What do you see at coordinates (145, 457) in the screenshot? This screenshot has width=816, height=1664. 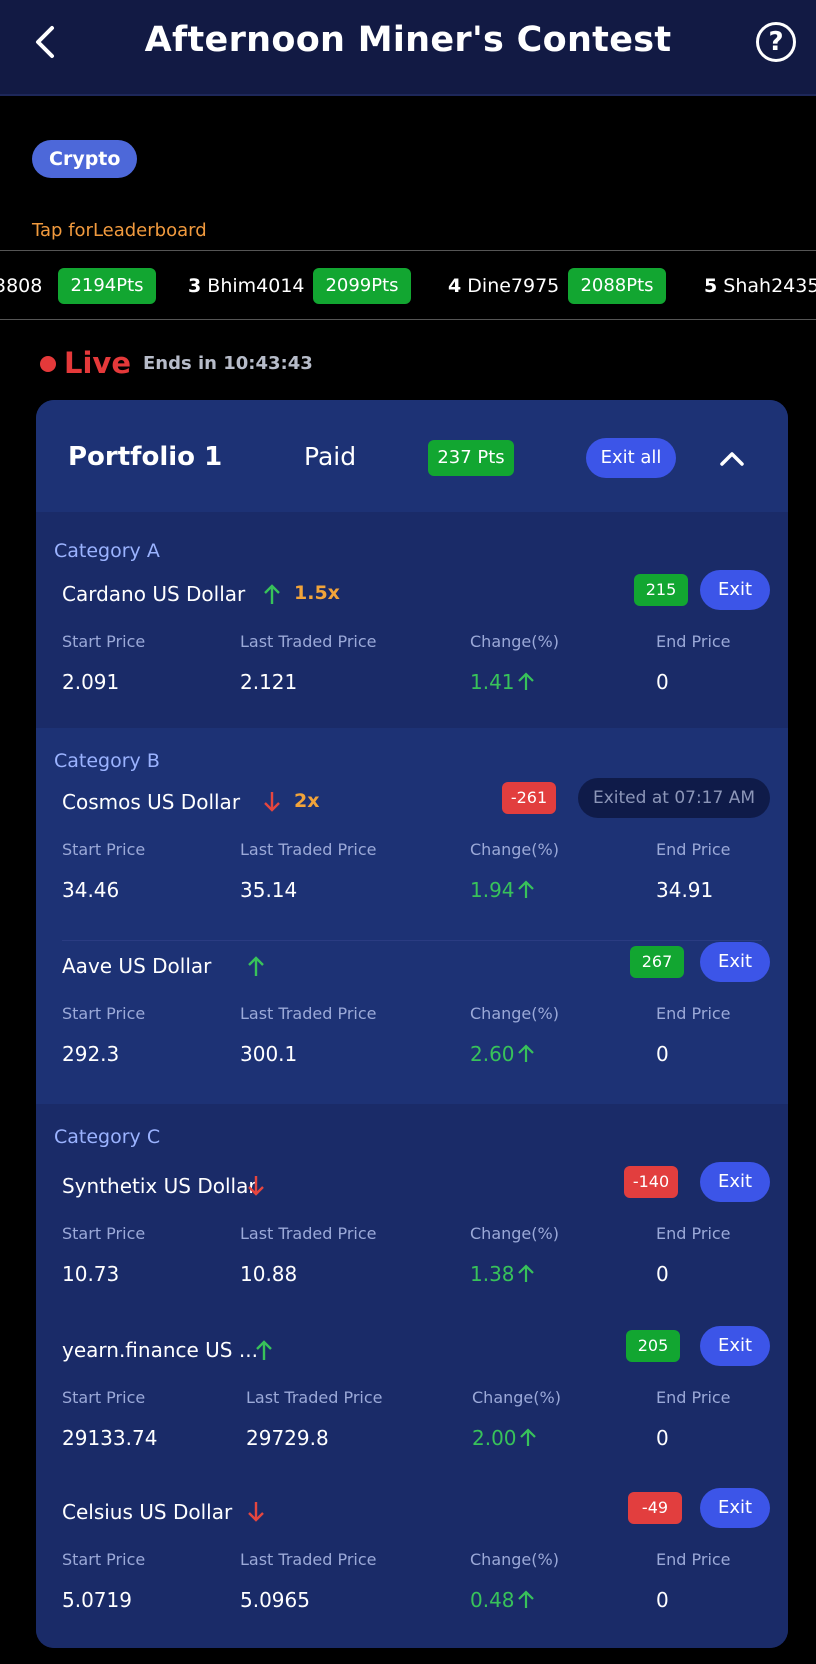 I see `portfolio-name: Portfolio 1` at bounding box center [145, 457].